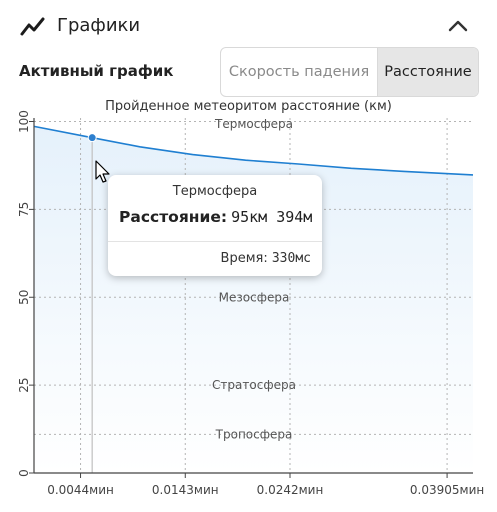 Image resolution: width=497 pixels, height=512 pixels. I want to click on y-tick-label: 50, so click(24, 297).